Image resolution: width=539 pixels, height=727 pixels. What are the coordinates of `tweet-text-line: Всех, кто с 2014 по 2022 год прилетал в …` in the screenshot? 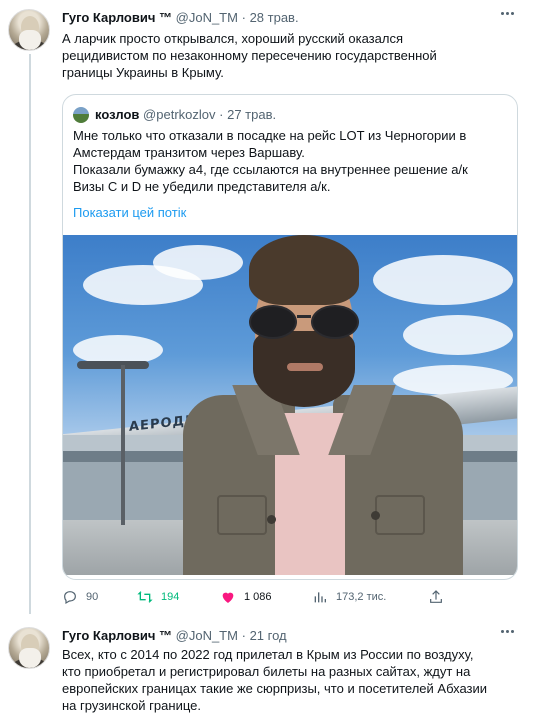 It's located at (268, 654).